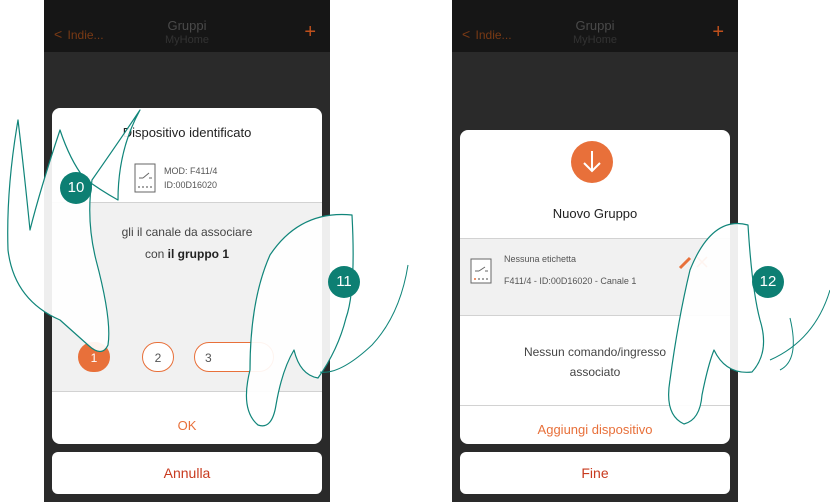 This screenshot has width=830, height=502. I want to click on instruction-con: con, so click(156, 254).